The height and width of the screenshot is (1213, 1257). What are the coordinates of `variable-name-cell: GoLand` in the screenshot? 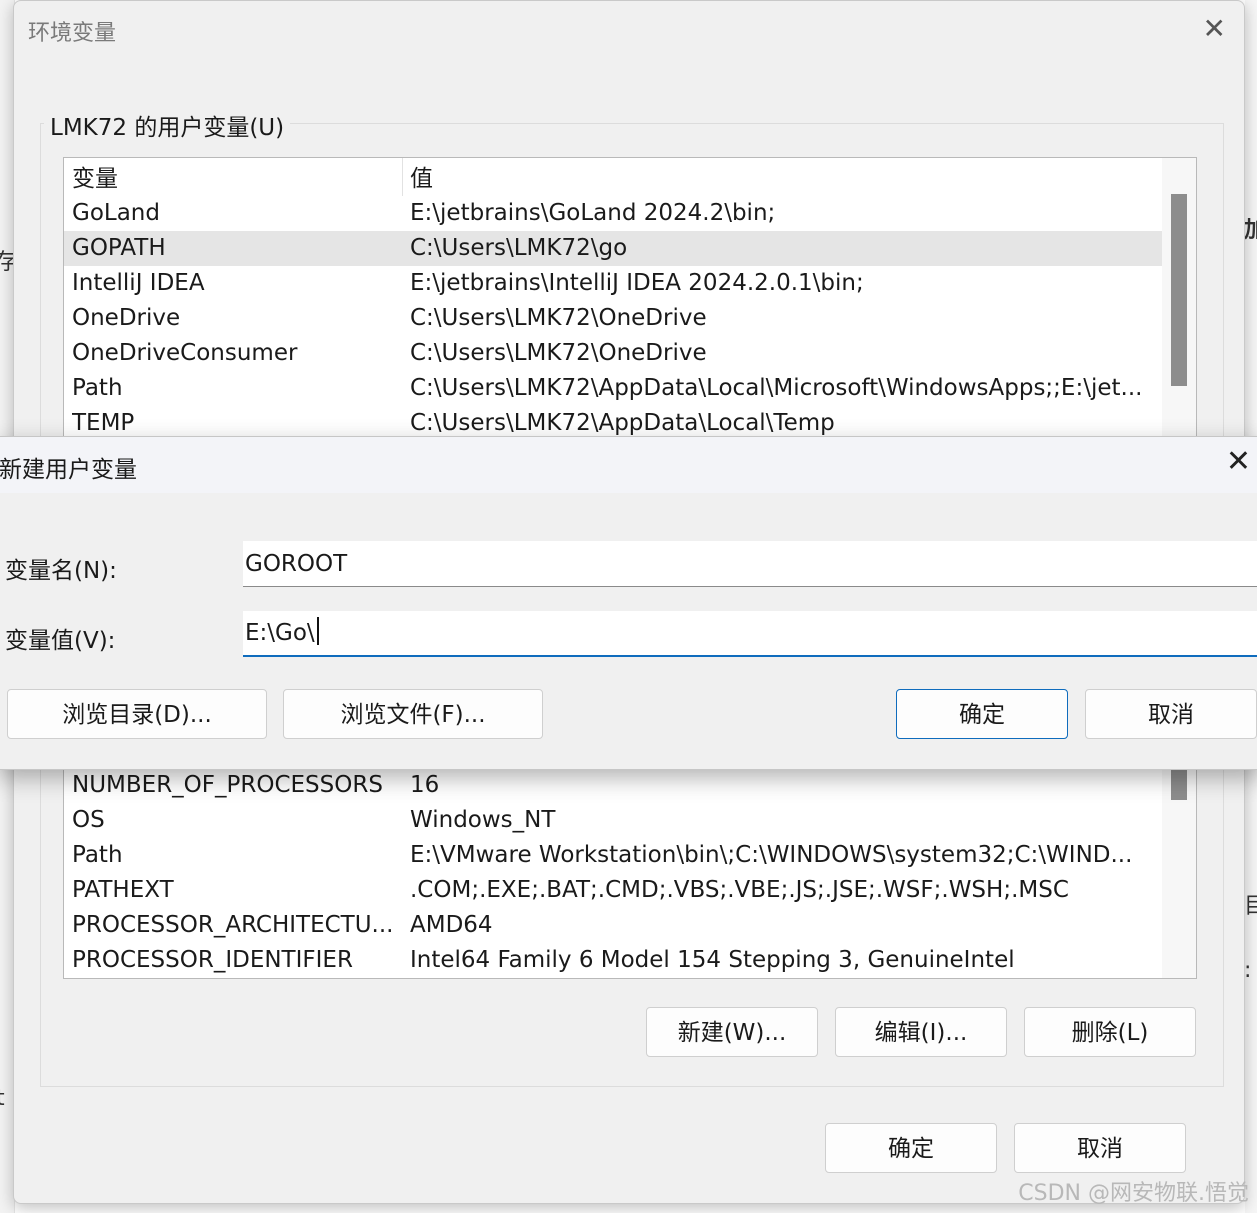 It's located at (116, 213).